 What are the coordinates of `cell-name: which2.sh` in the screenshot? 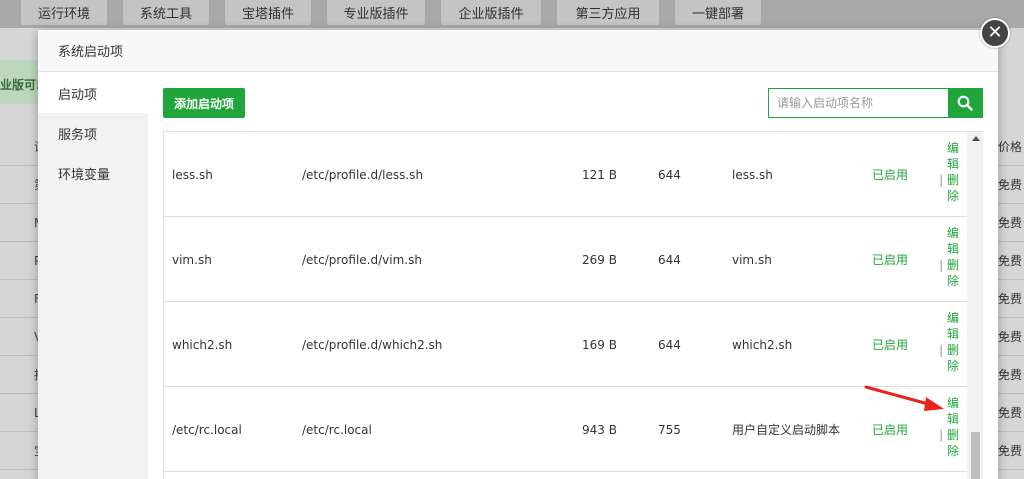 It's located at (202, 344).